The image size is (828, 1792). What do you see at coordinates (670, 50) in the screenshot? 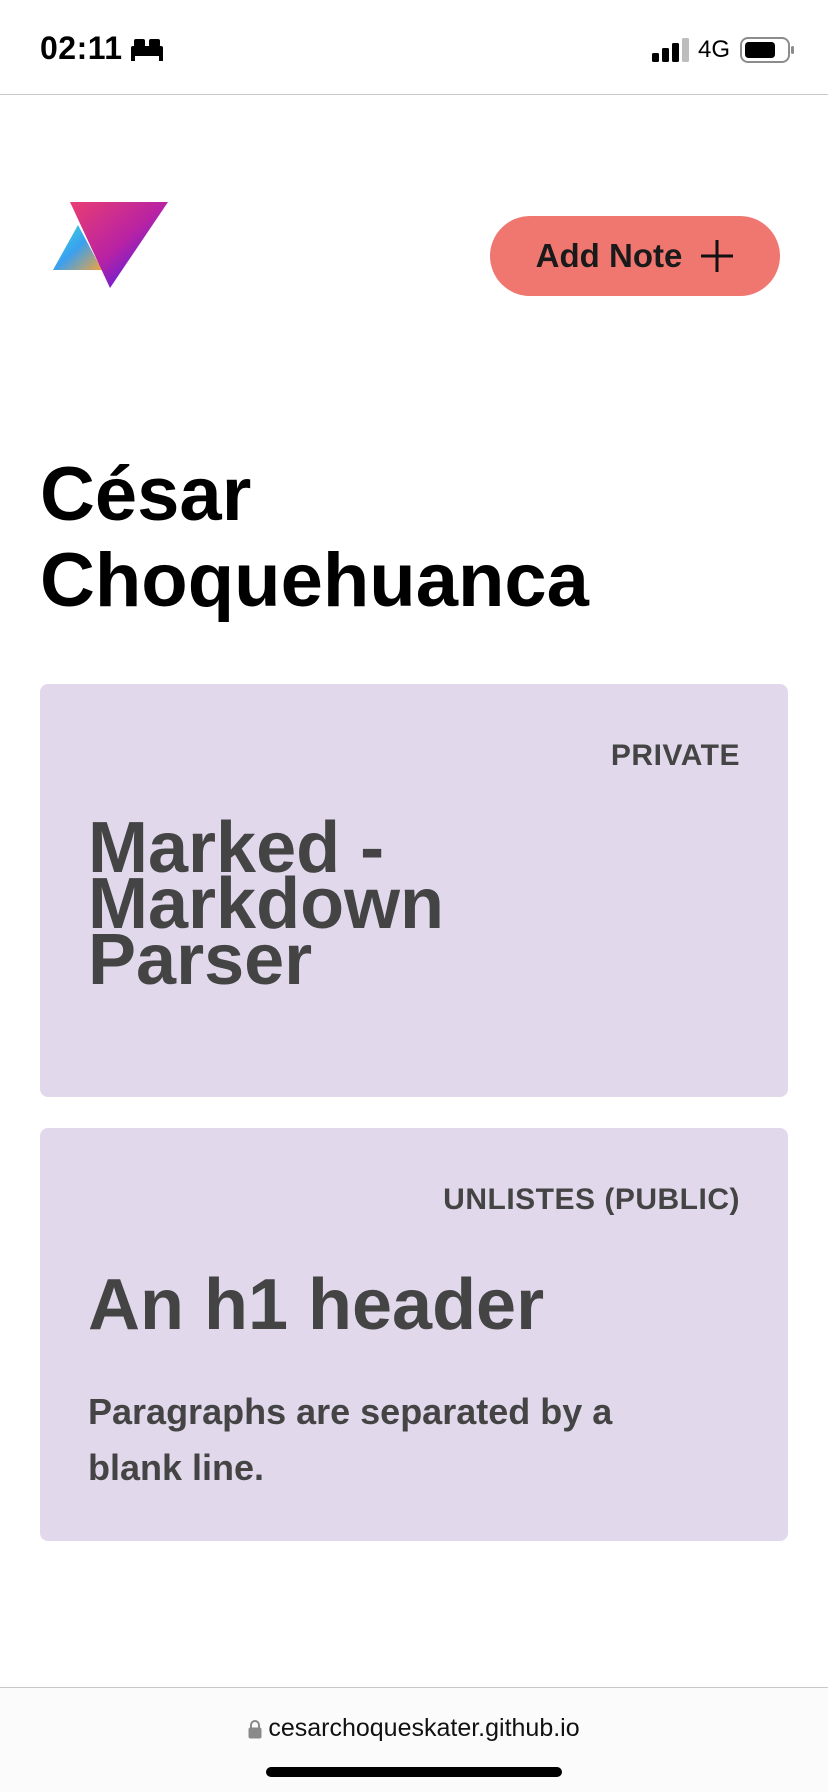
I see `signal-icon` at bounding box center [670, 50].